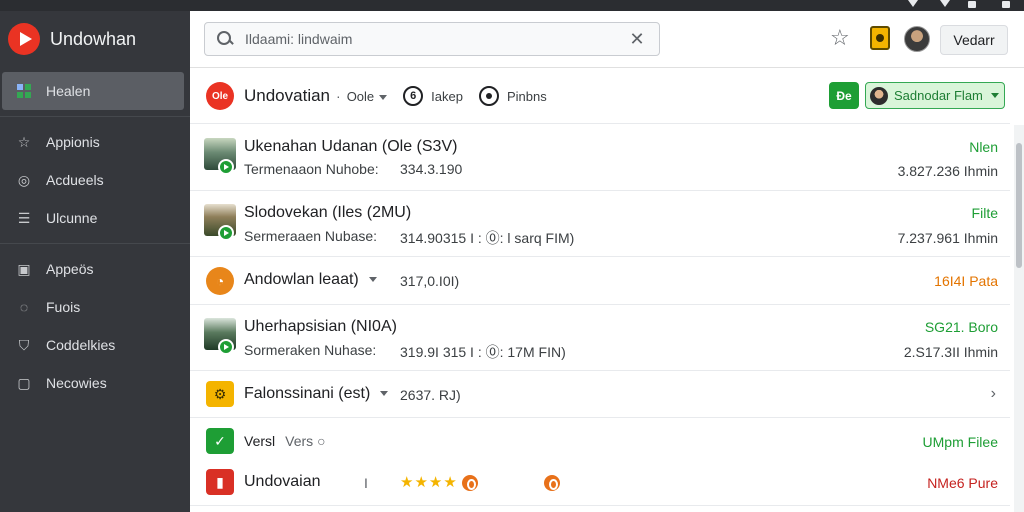  What do you see at coordinates (95, 142) in the screenshot?
I see `sidebar-item-appionis: ☆ Appionis` at bounding box center [95, 142].